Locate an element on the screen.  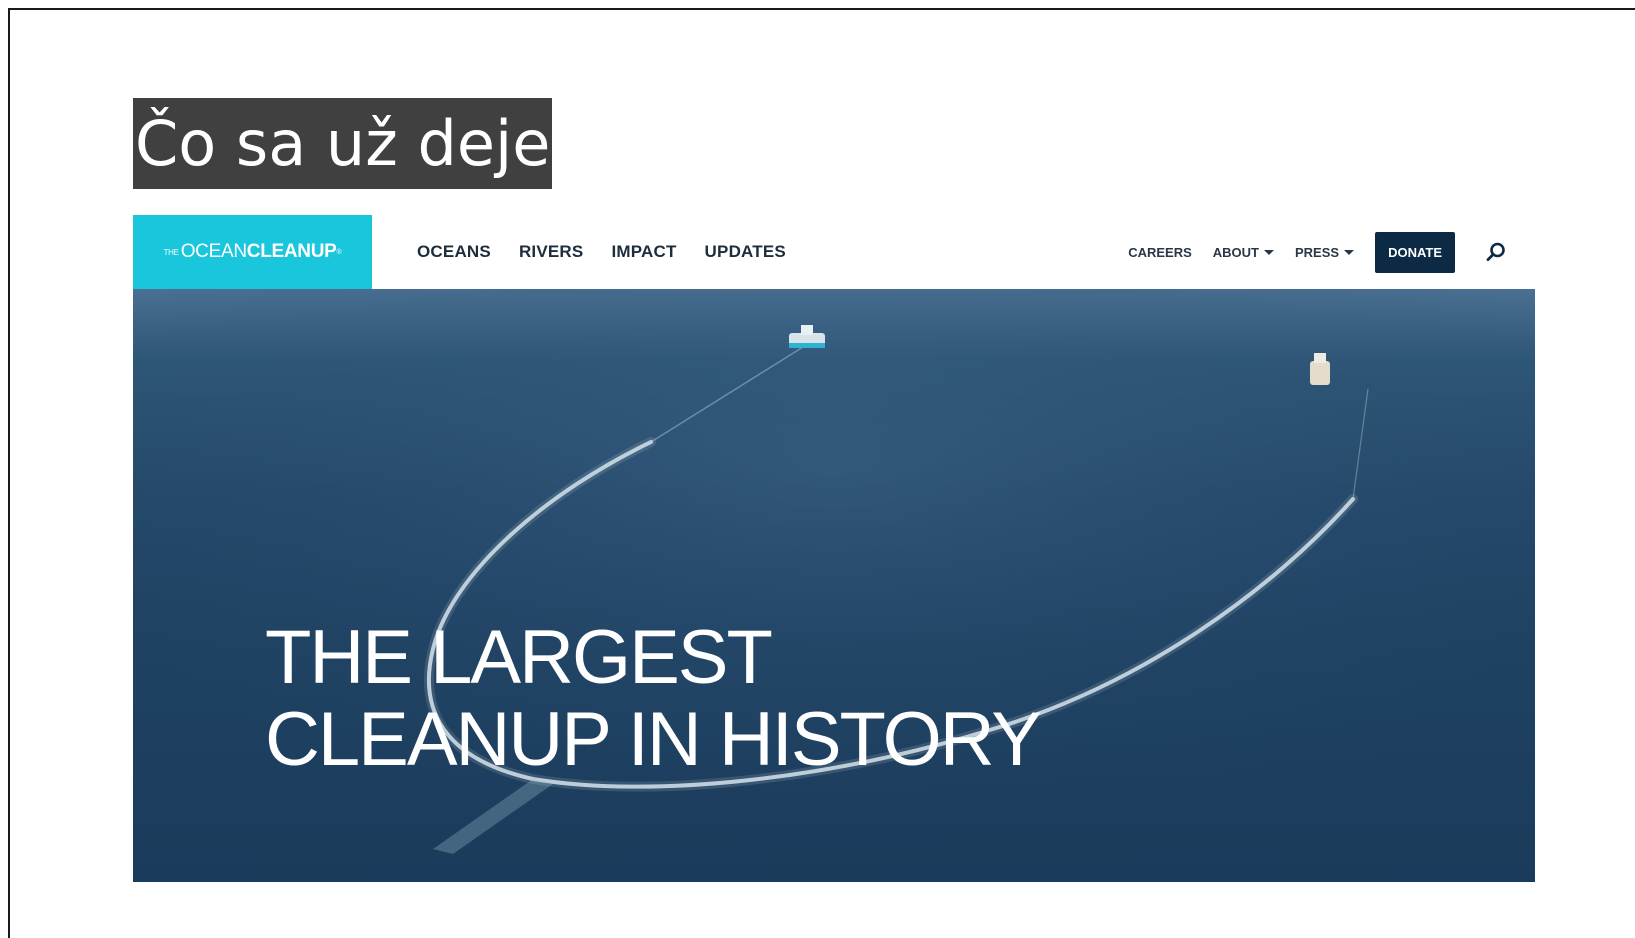
site-logo: THE OCEAN CLEANUP ® is located at coordinates (252, 252).